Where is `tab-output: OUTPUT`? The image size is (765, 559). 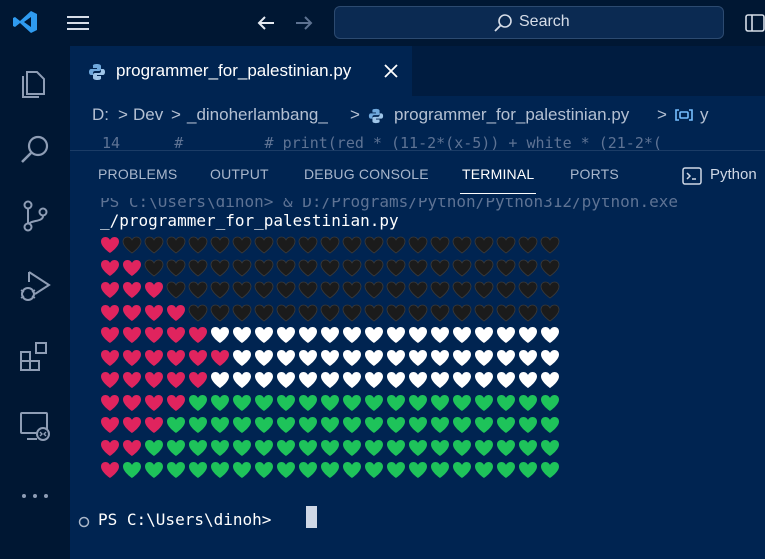 tab-output: OUTPUT is located at coordinates (239, 174).